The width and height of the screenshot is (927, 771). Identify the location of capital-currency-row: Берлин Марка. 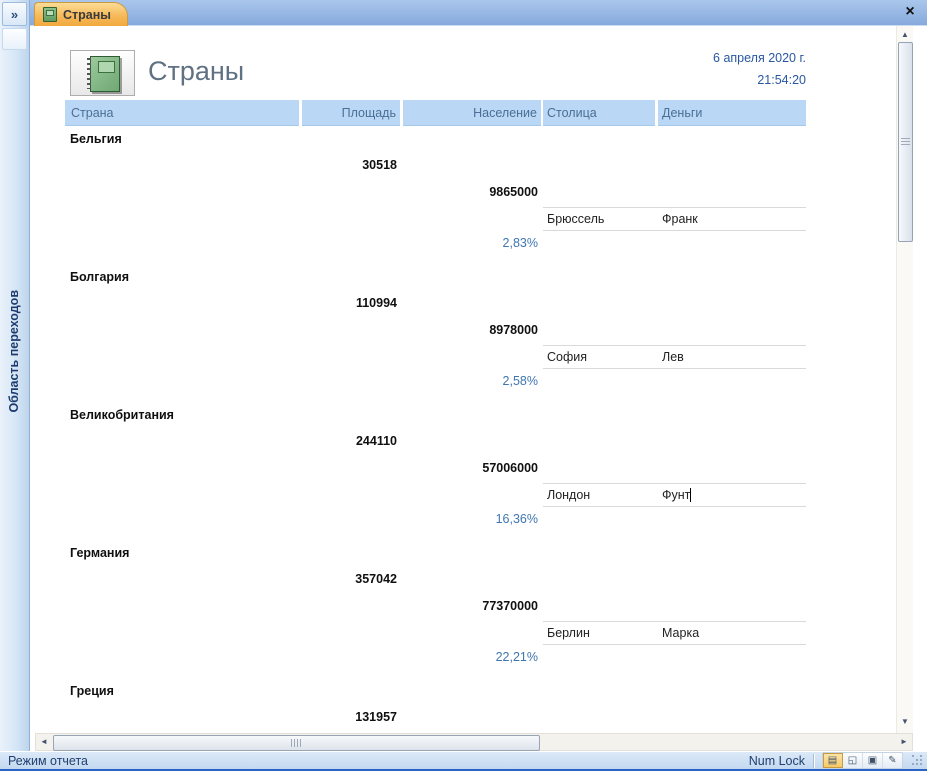
(674, 633).